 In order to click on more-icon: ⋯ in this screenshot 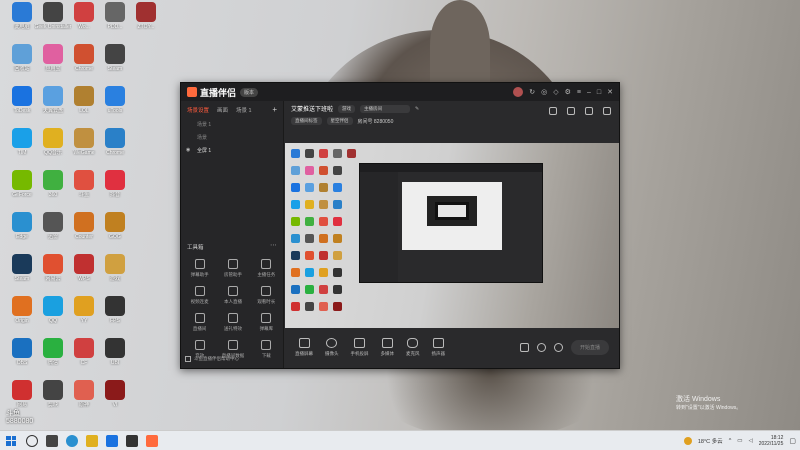, I will do `click(273, 245)`.